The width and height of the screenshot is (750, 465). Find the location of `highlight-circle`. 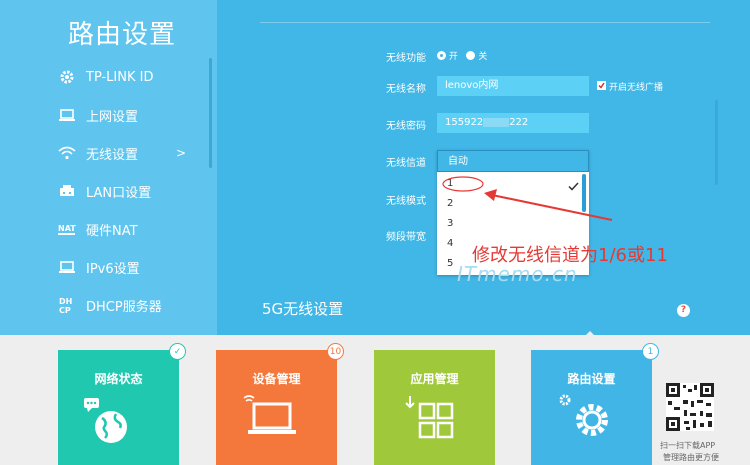

highlight-circle is located at coordinates (463, 184).